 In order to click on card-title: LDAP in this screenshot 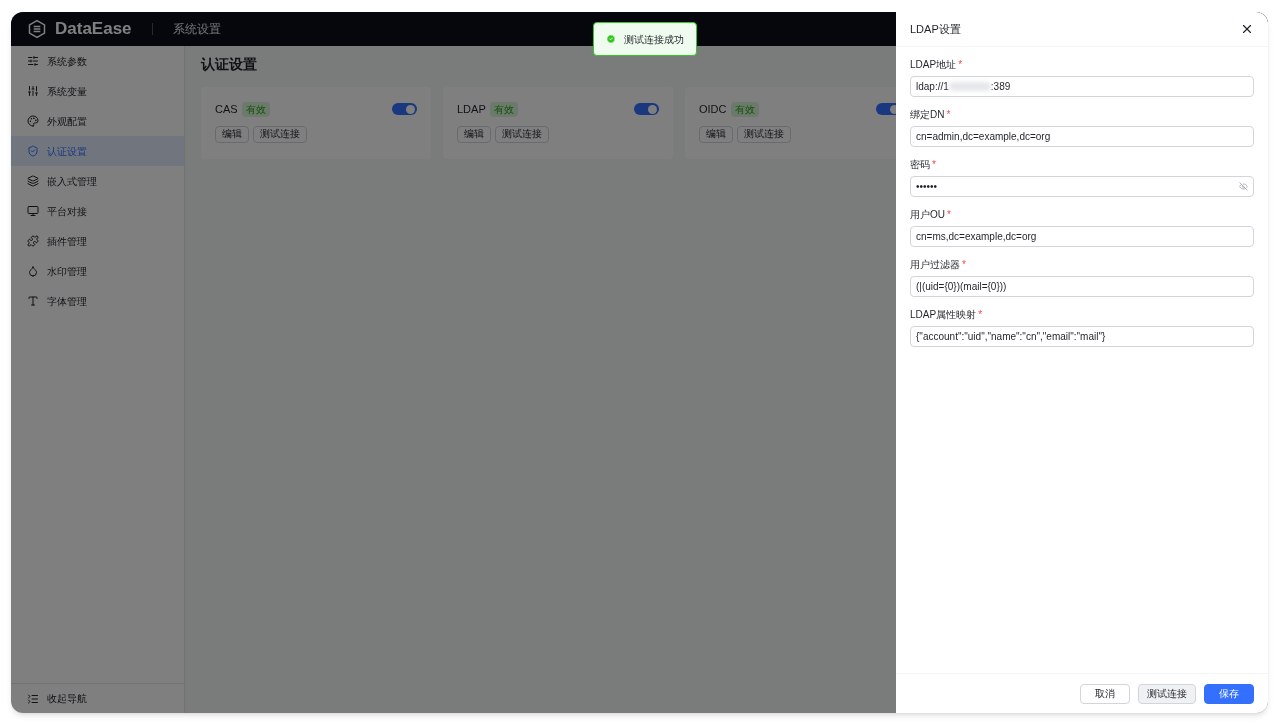, I will do `click(471, 109)`.